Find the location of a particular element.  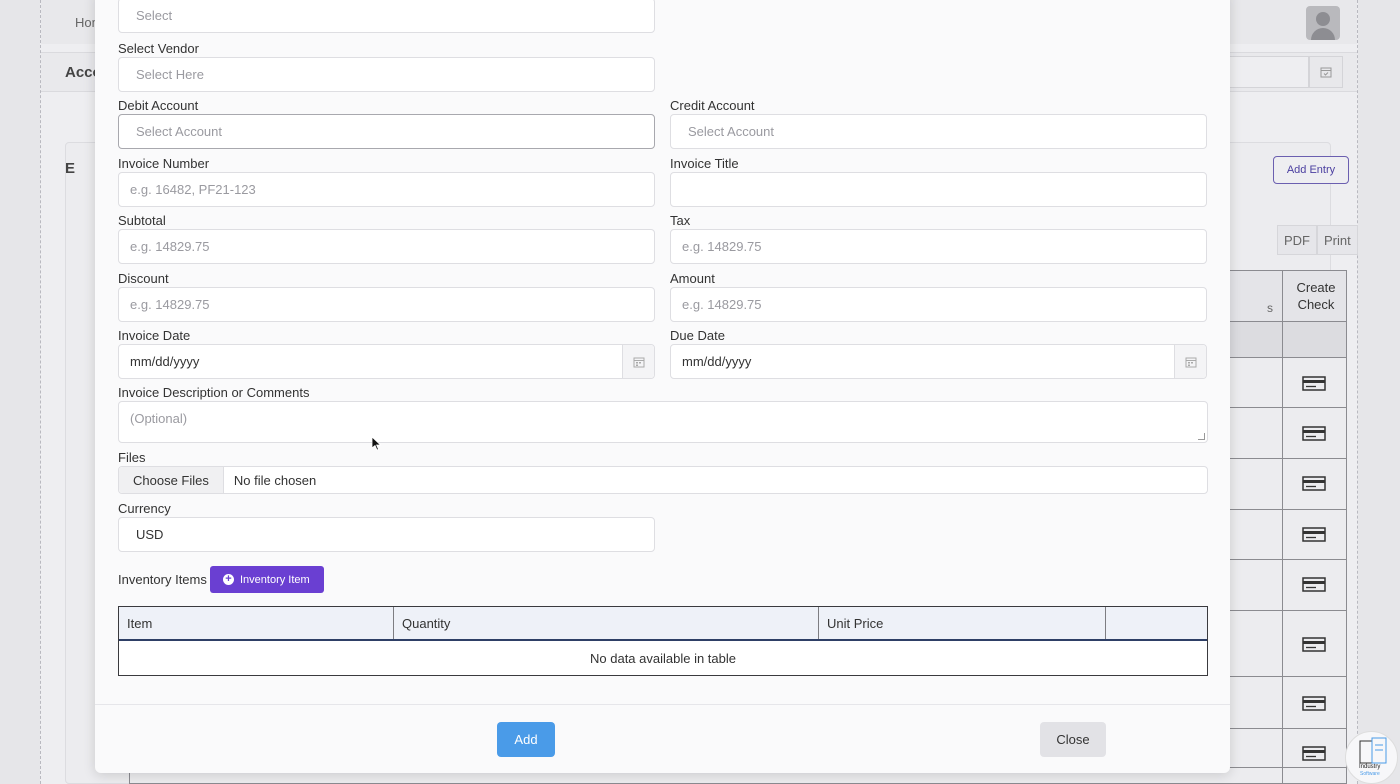

card-title: E is located at coordinates (70, 168).